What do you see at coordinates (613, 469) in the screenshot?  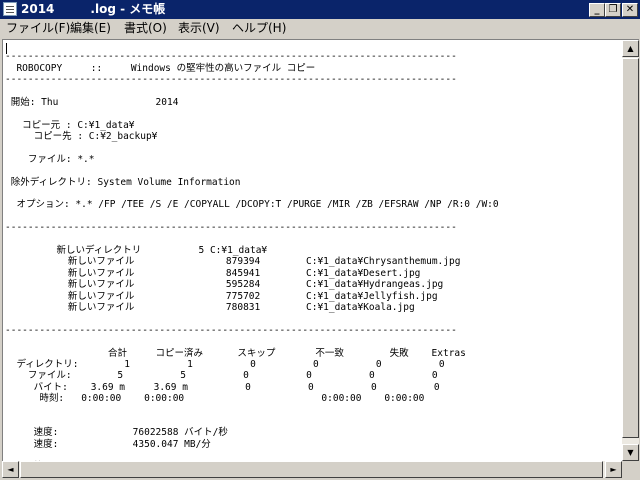 I see `scroll-right-button: ►` at bounding box center [613, 469].